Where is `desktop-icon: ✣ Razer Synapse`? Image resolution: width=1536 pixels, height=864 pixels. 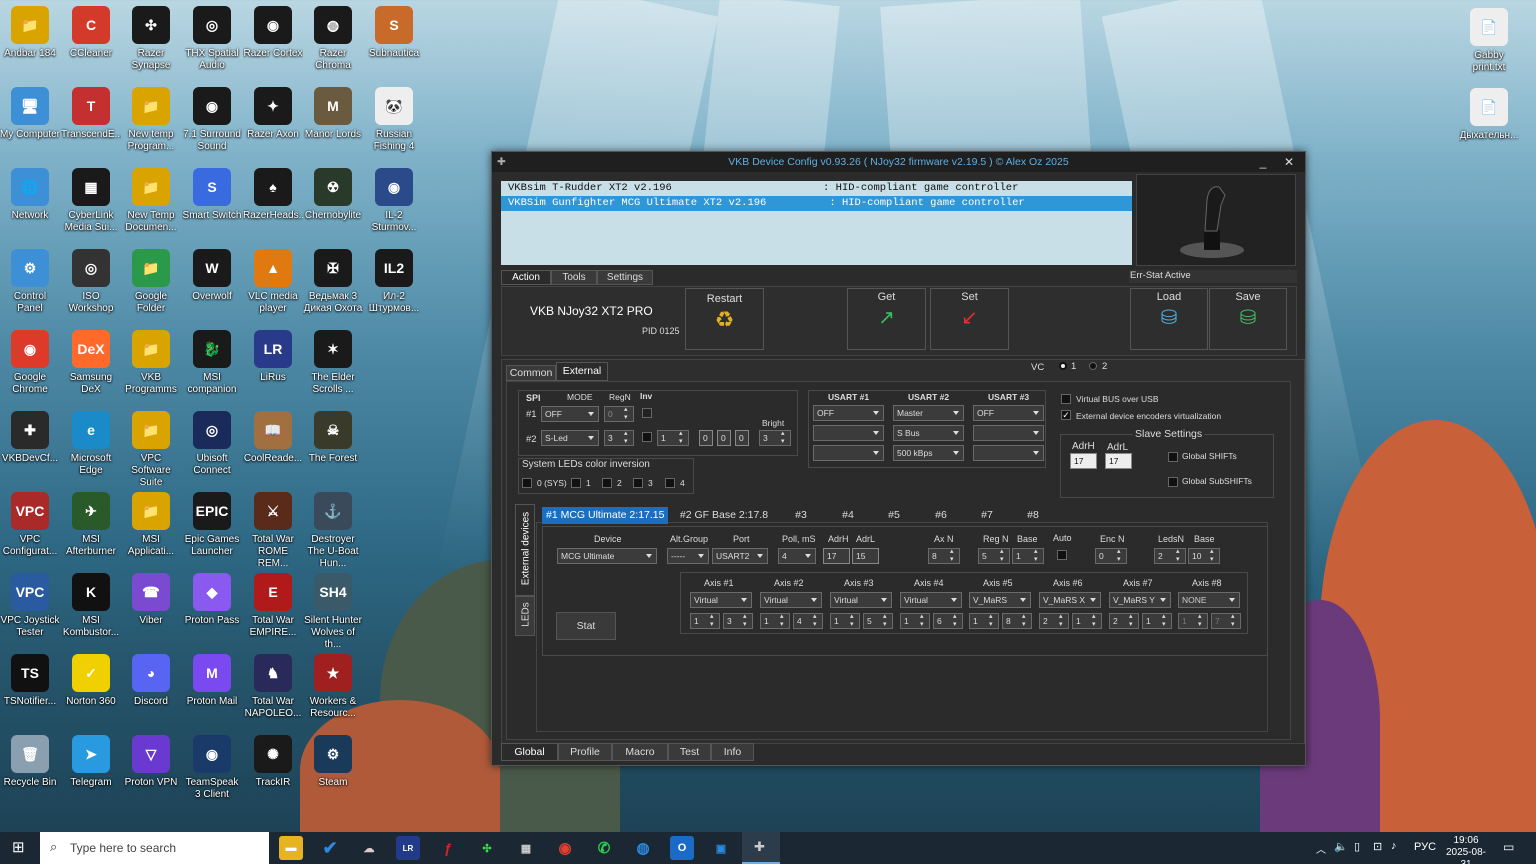
desktop-icon: ✣ Razer Synapse is located at coordinates (151, 41).